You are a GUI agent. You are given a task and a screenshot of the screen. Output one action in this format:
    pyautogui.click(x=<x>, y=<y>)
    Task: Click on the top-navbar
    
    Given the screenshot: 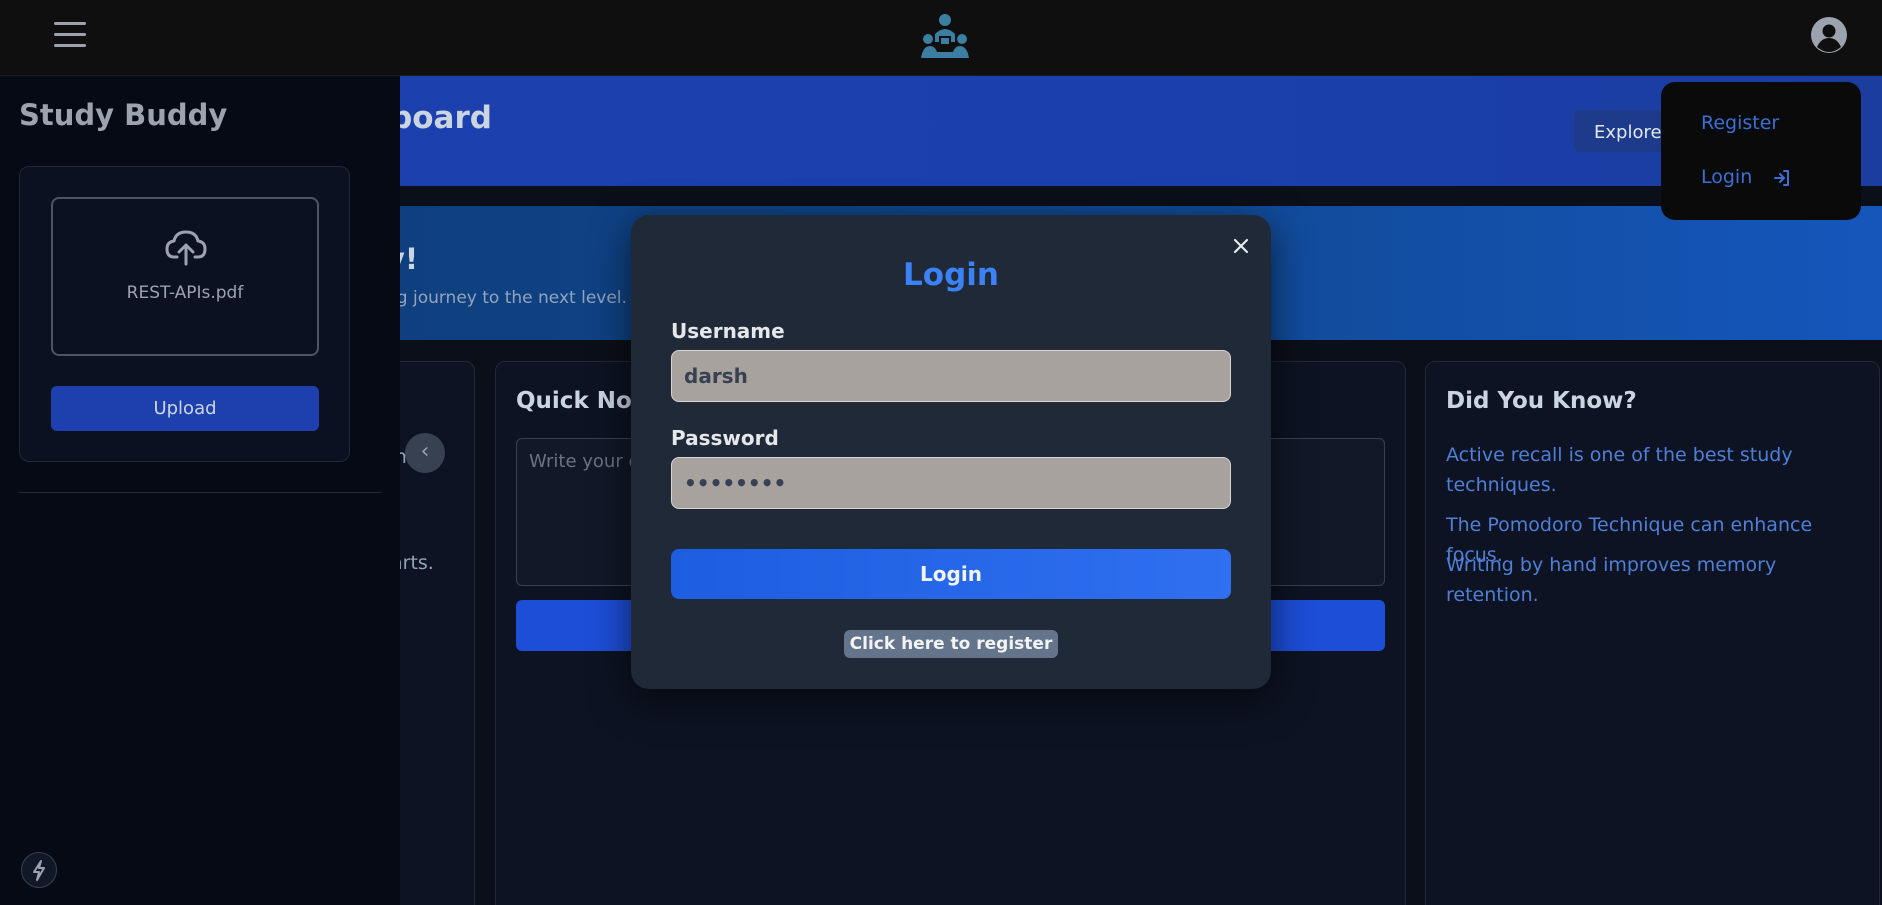 What is the action you would take?
    pyautogui.click(x=941, y=38)
    